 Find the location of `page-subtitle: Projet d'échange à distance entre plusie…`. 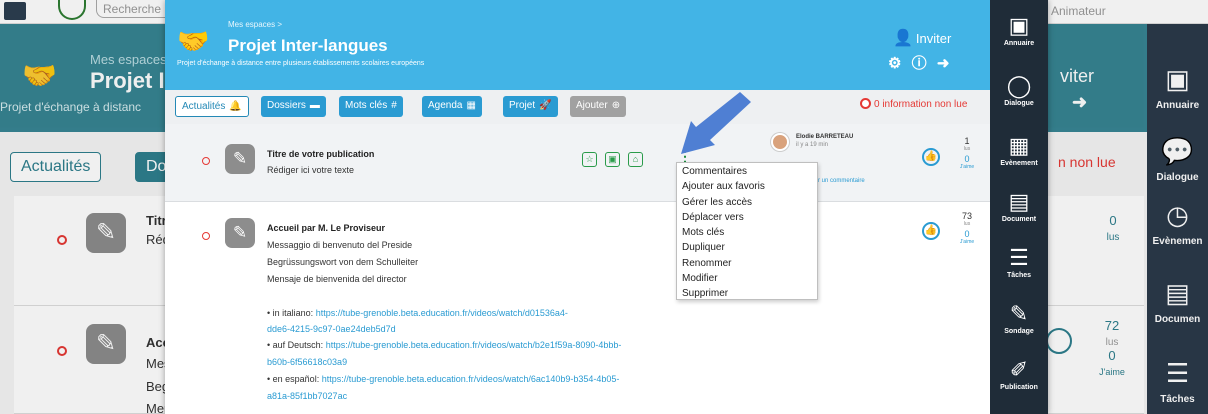

page-subtitle: Projet d'échange à distance entre plusie… is located at coordinates (301, 63).